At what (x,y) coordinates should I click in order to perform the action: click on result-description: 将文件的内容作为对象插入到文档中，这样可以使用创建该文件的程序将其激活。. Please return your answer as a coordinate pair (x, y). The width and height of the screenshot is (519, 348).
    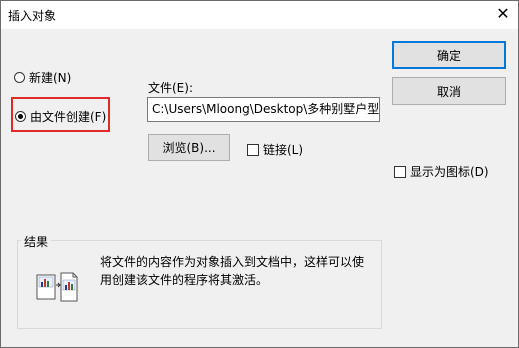
    Looking at the image, I should click on (232, 271).